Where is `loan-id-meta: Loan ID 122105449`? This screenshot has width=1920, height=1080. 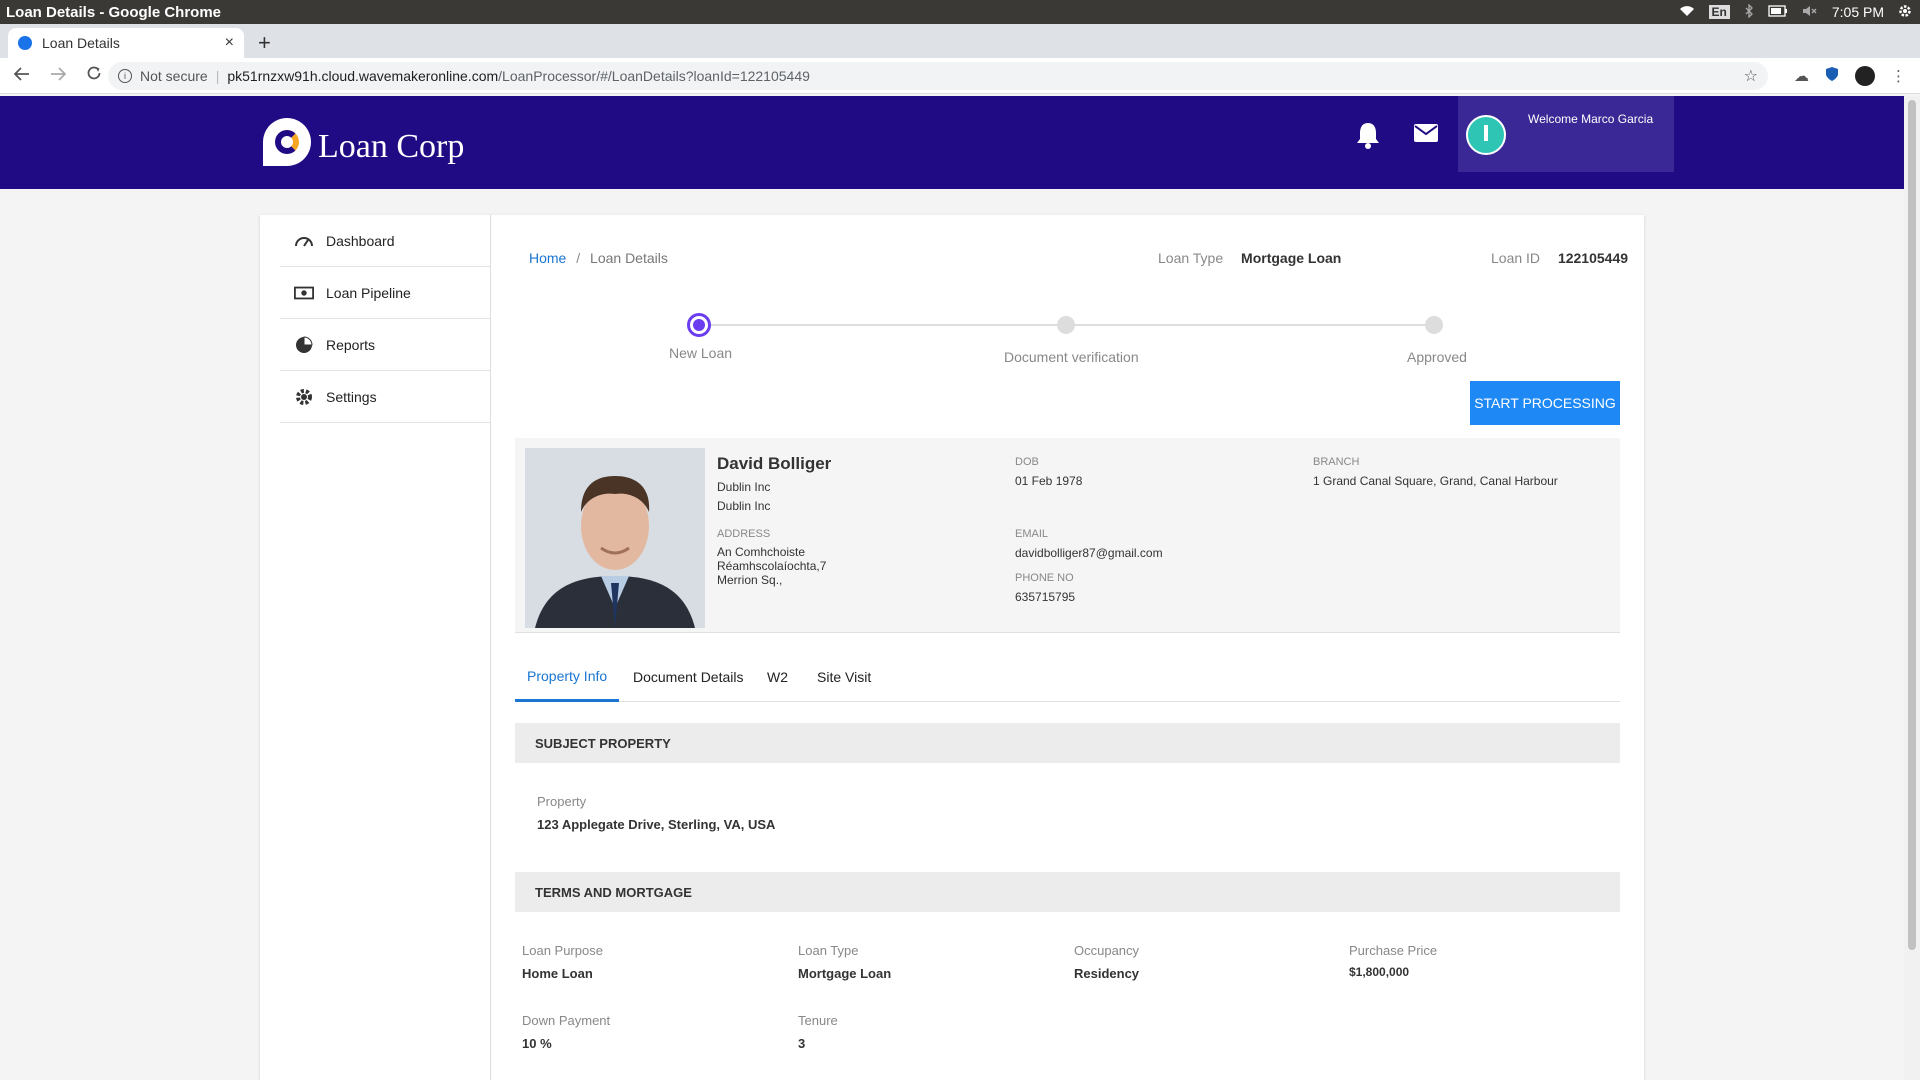
loan-id-meta: Loan ID 122105449 is located at coordinates (1560, 258).